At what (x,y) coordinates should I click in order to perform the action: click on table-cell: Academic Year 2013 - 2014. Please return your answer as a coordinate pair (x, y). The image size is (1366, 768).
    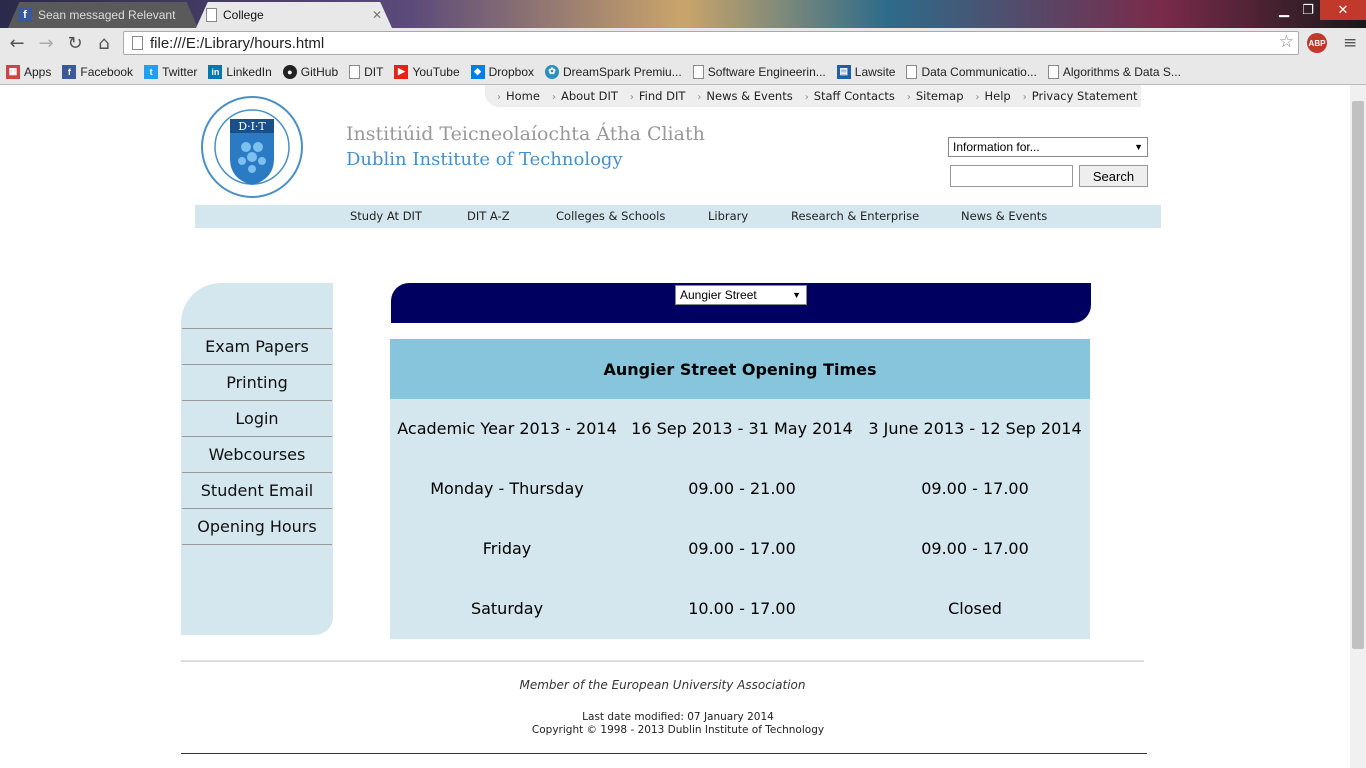
    Looking at the image, I should click on (507, 428).